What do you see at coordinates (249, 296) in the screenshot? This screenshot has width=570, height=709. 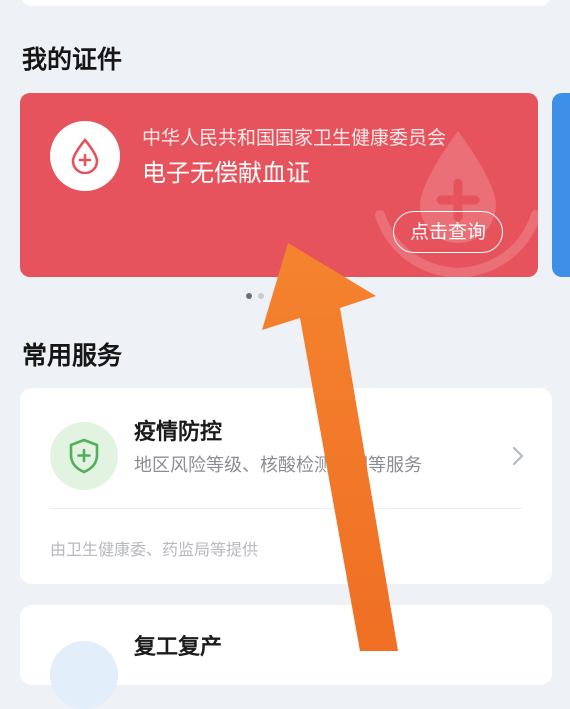 I see `carousel-dot-active` at bounding box center [249, 296].